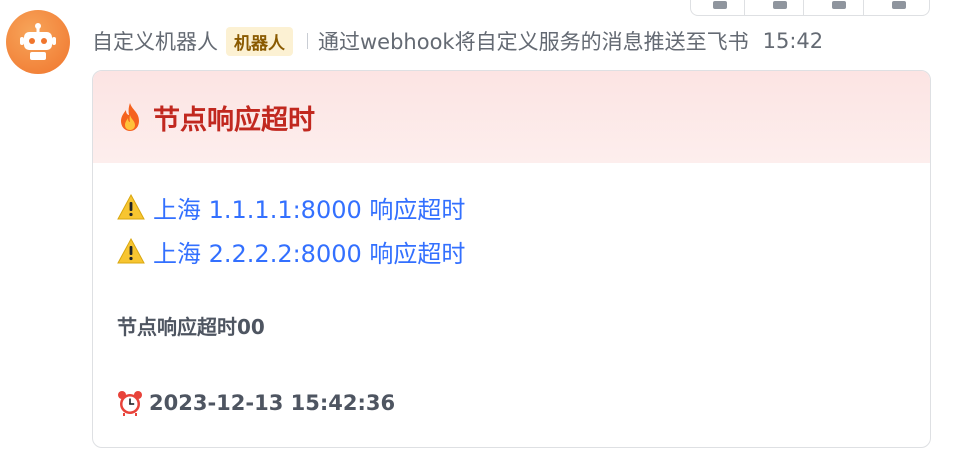 The width and height of the screenshot is (954, 464). What do you see at coordinates (810, 8) in the screenshot?
I see `message-action-toolbar` at bounding box center [810, 8].